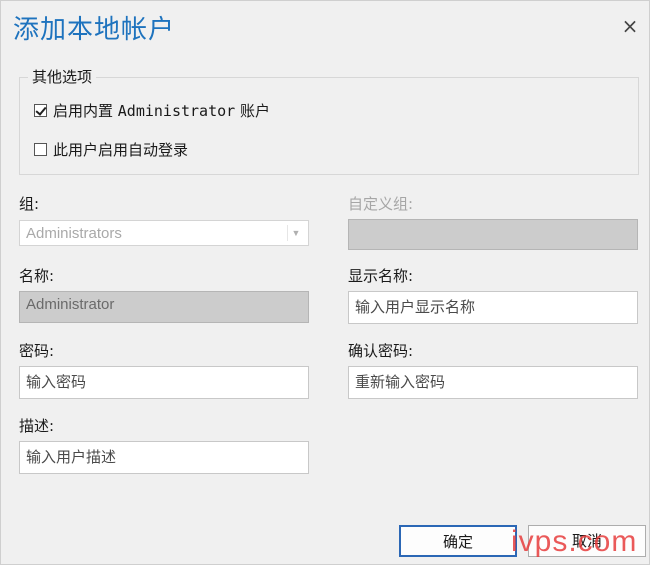 The image size is (650, 565). Describe the element at coordinates (94, 30) in the screenshot. I see `dialog-title: 添加本地帐户` at that location.